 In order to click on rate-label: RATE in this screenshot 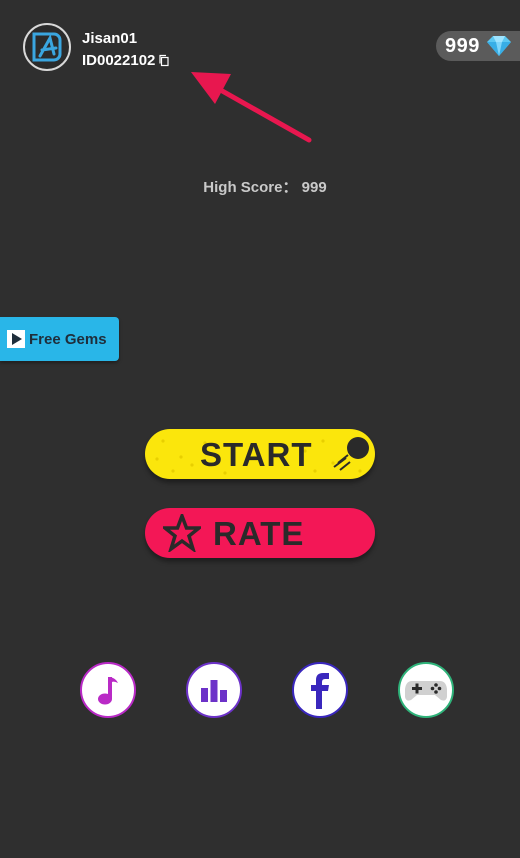, I will do `click(259, 533)`.